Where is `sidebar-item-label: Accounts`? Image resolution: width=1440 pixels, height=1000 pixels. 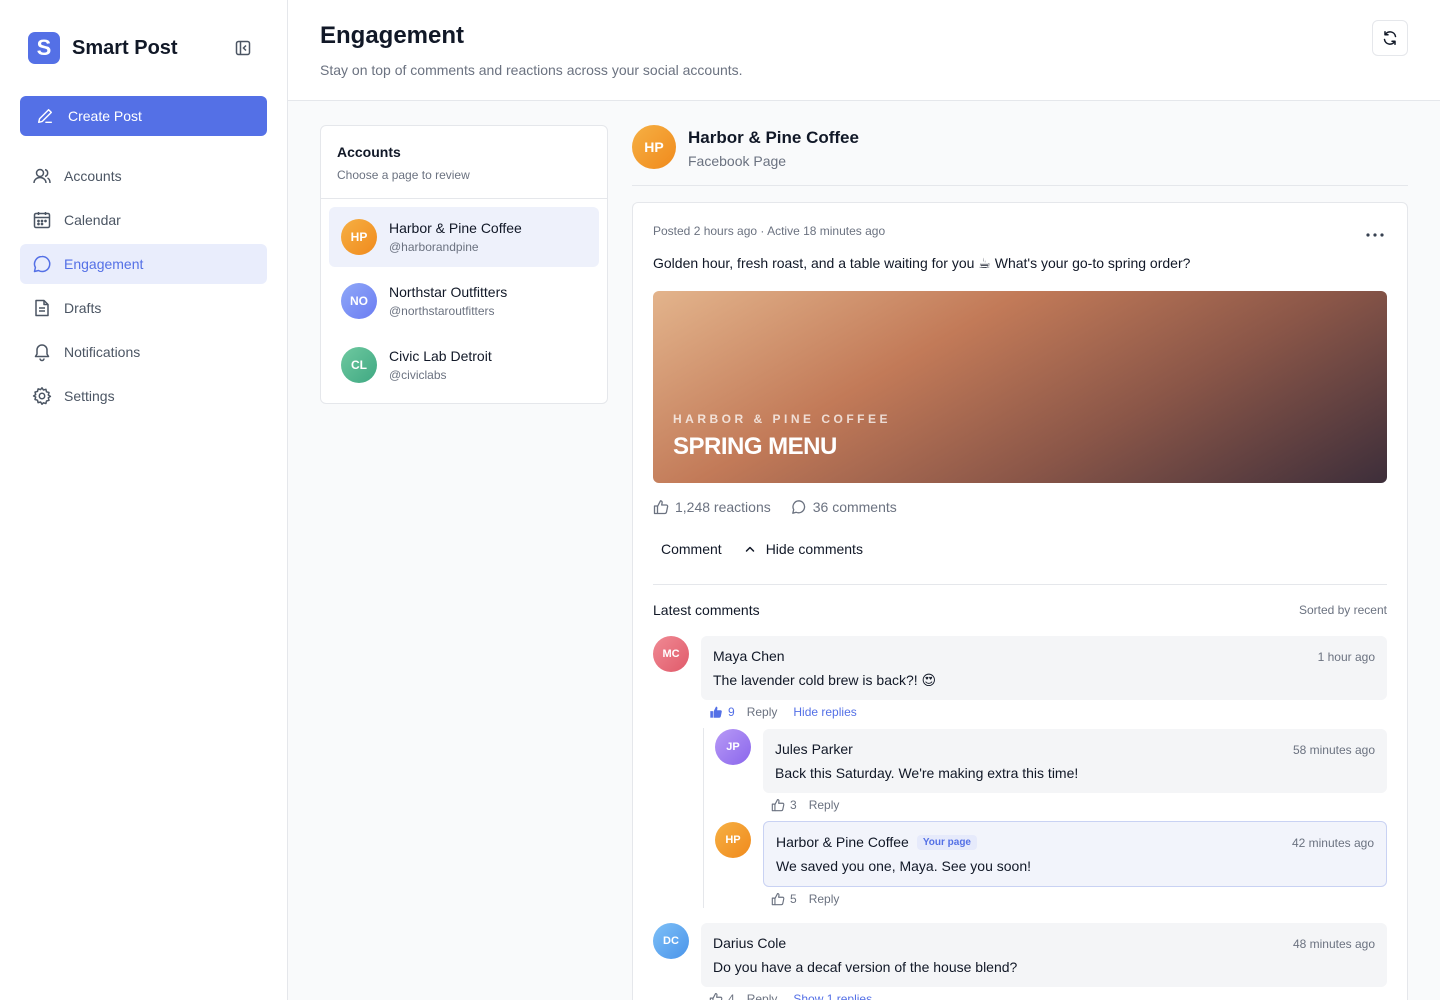 sidebar-item-label: Accounts is located at coordinates (93, 176).